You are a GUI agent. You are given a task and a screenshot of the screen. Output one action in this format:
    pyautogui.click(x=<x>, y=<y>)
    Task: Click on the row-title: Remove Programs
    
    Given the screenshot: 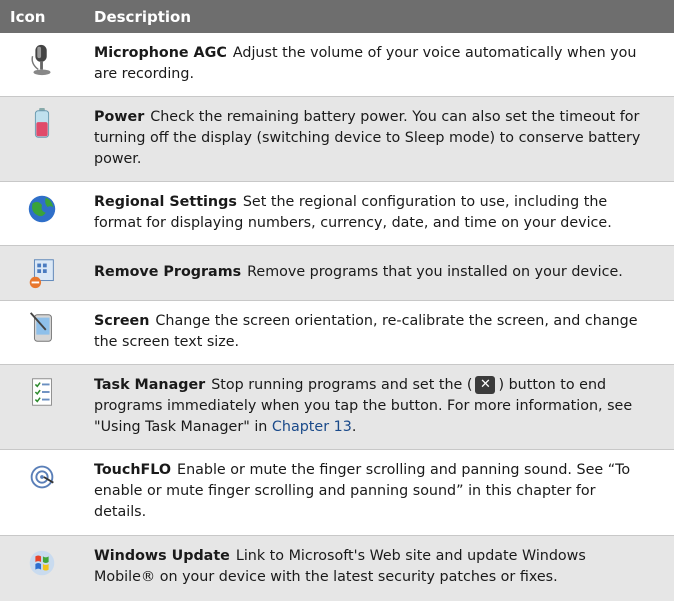 What is the action you would take?
    pyautogui.click(x=168, y=272)
    